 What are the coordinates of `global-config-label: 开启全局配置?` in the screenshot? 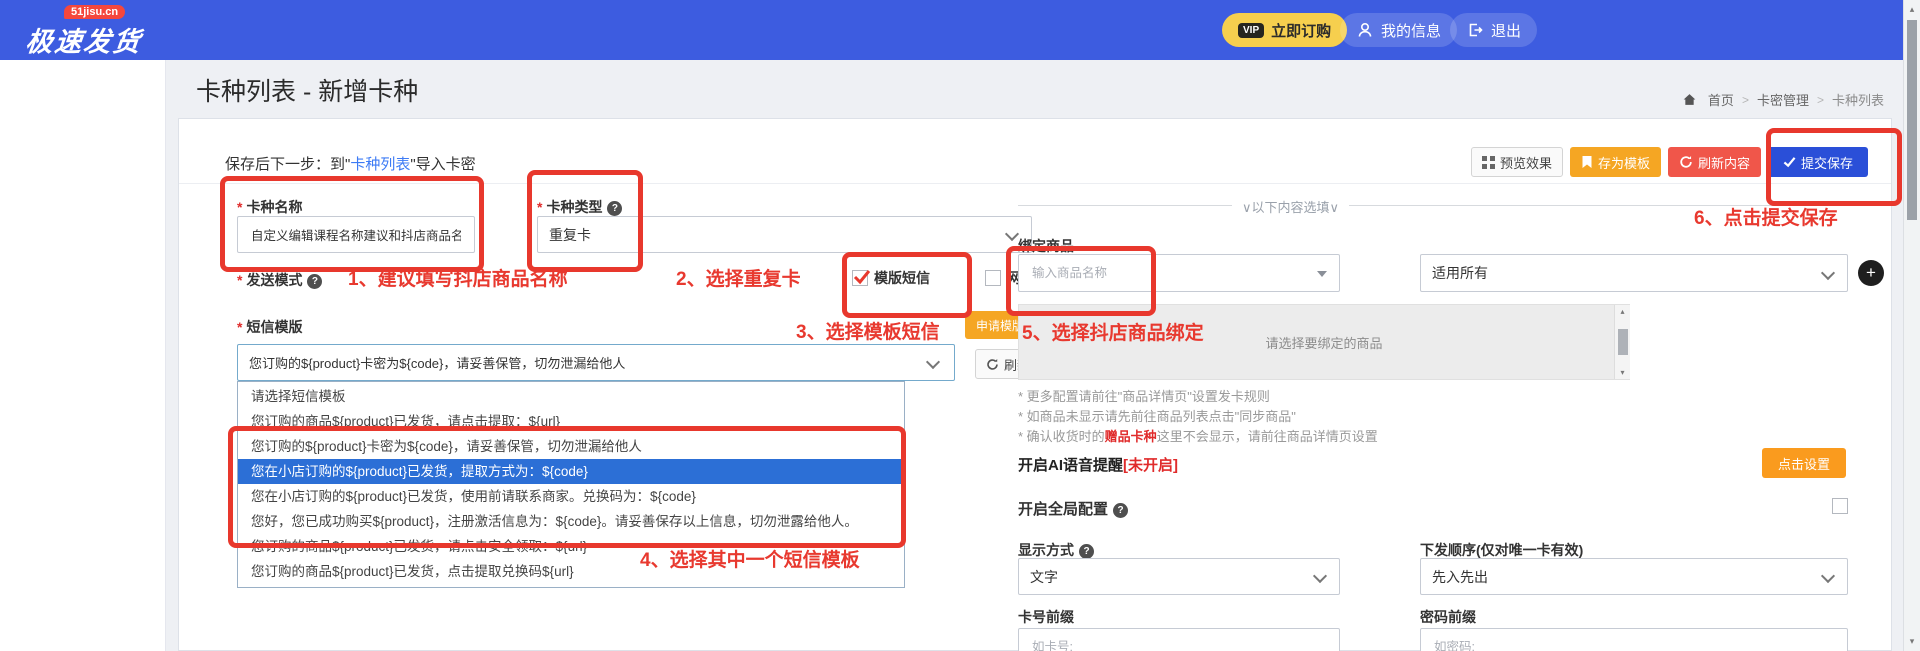 It's located at (1073, 508).